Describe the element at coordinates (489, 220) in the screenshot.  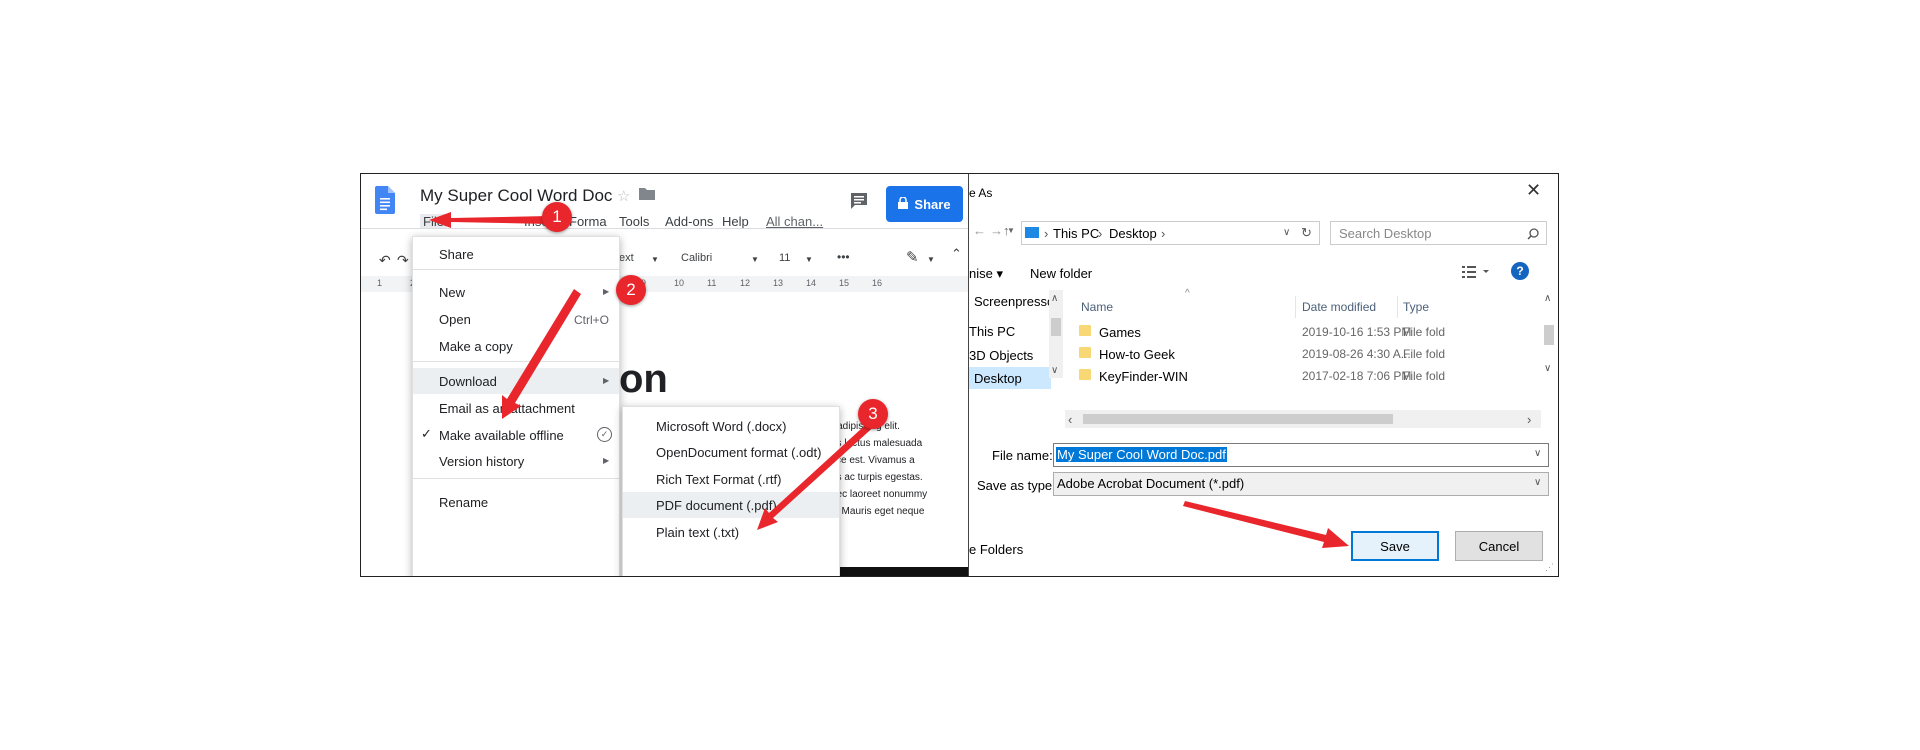
I see `arrow-1-icon` at that location.